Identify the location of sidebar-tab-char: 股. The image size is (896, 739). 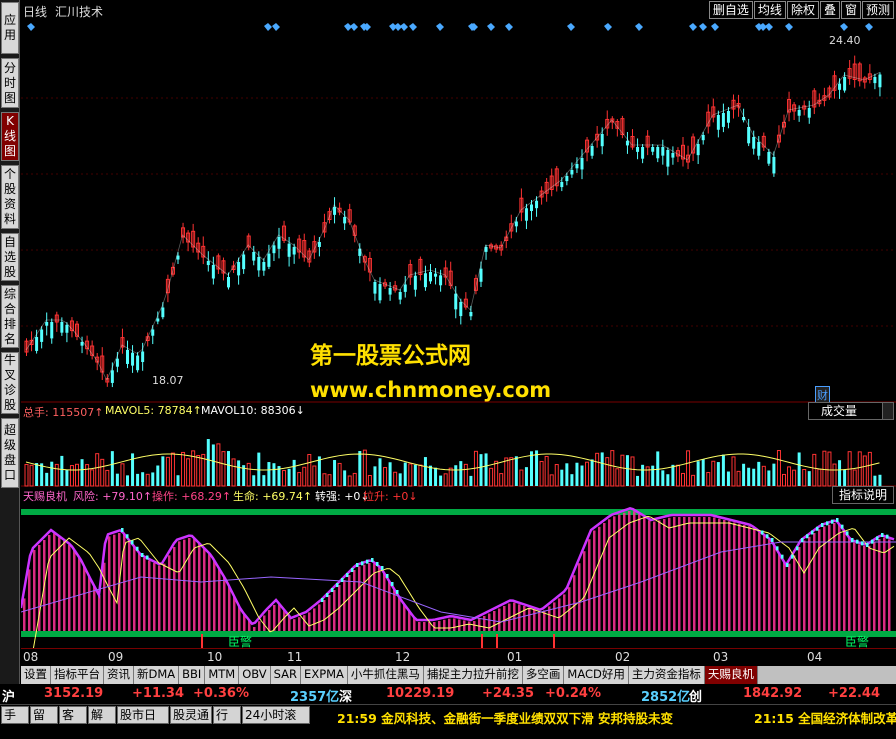
(9, 271).